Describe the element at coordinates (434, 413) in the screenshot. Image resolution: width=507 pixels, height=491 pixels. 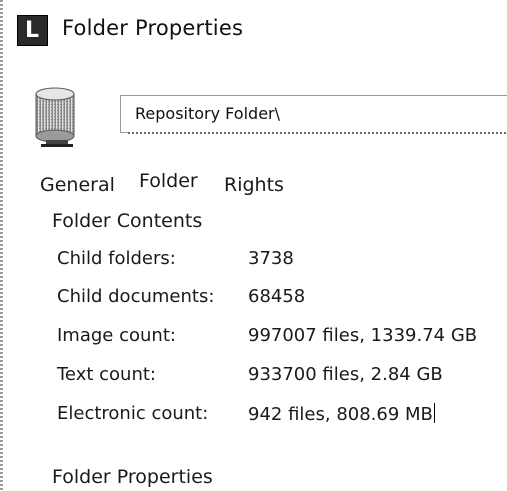
I see `text-cursor` at that location.